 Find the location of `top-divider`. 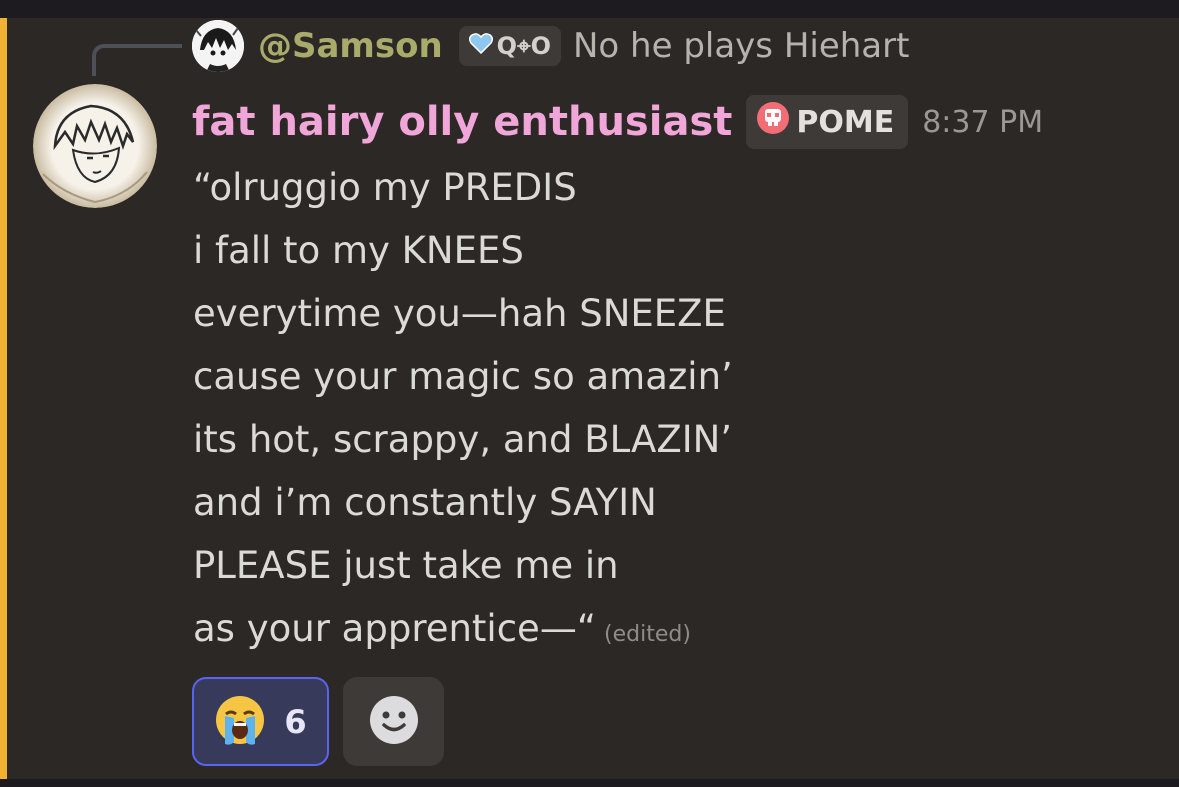

top-divider is located at coordinates (589, 9).